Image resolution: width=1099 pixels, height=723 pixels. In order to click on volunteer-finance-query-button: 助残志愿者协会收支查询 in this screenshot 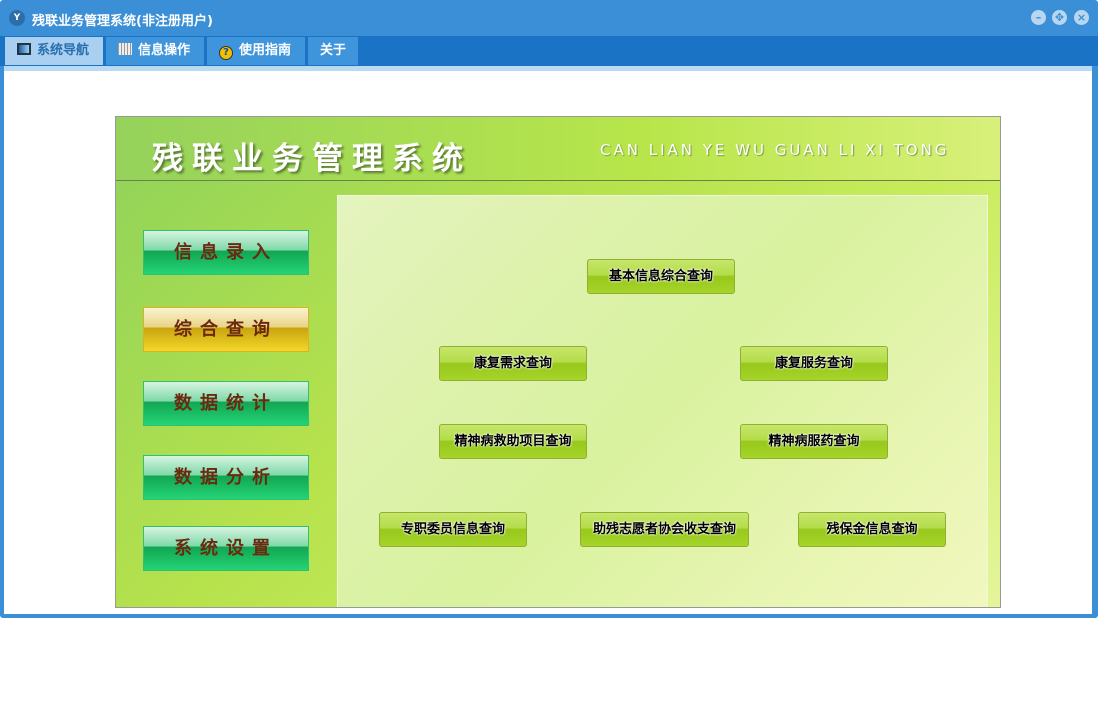, I will do `click(664, 529)`.